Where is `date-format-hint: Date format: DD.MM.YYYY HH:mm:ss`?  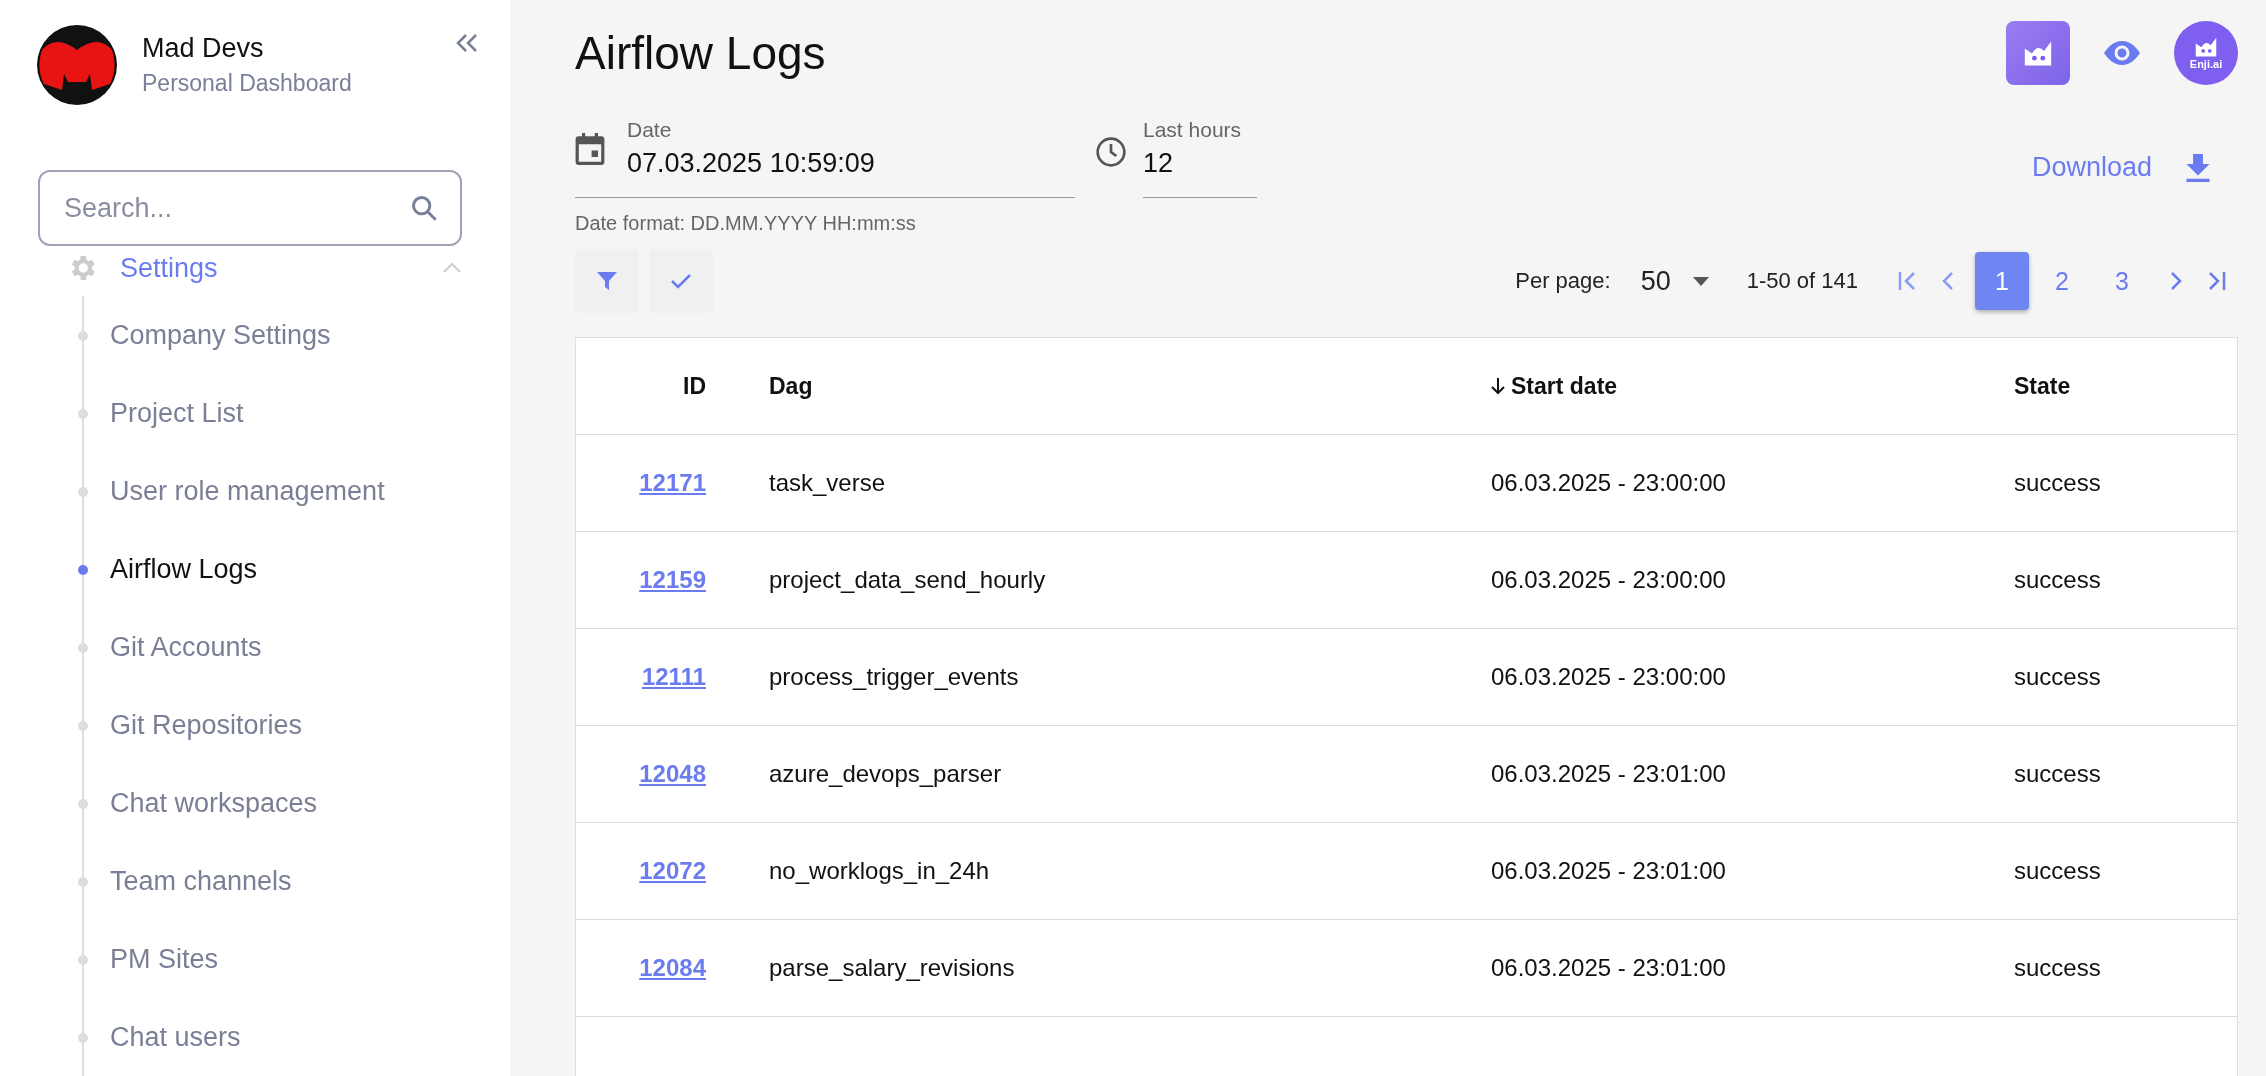 date-format-hint: Date format: DD.MM.YYYY HH:mm:ss is located at coordinates (746, 223).